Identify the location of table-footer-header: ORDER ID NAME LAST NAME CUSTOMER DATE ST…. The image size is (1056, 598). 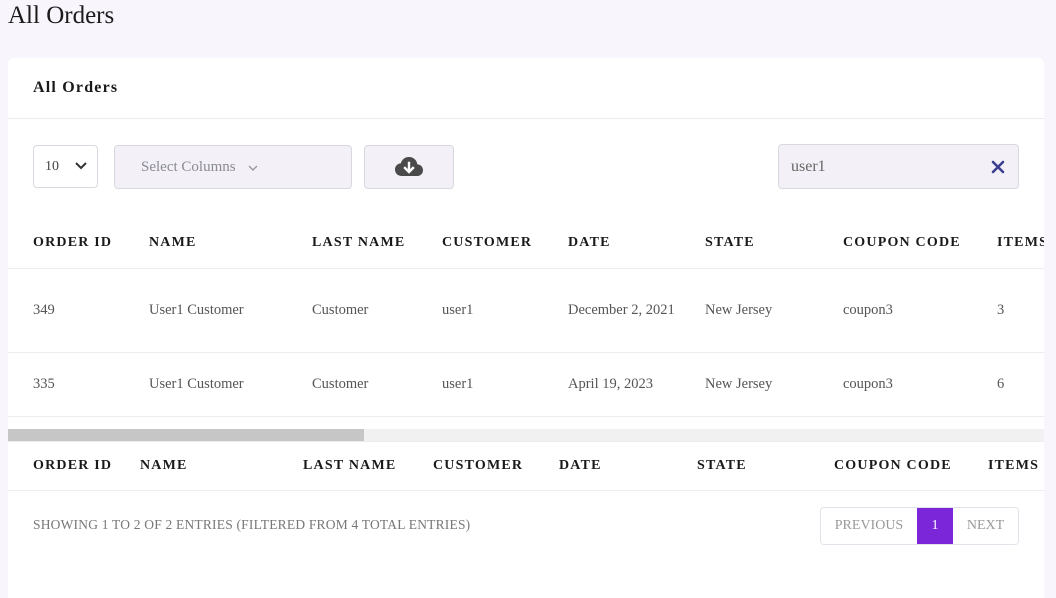
(526, 466).